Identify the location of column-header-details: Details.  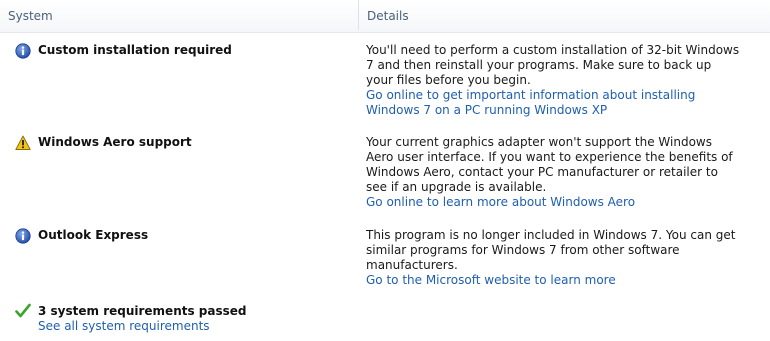
(388, 16).